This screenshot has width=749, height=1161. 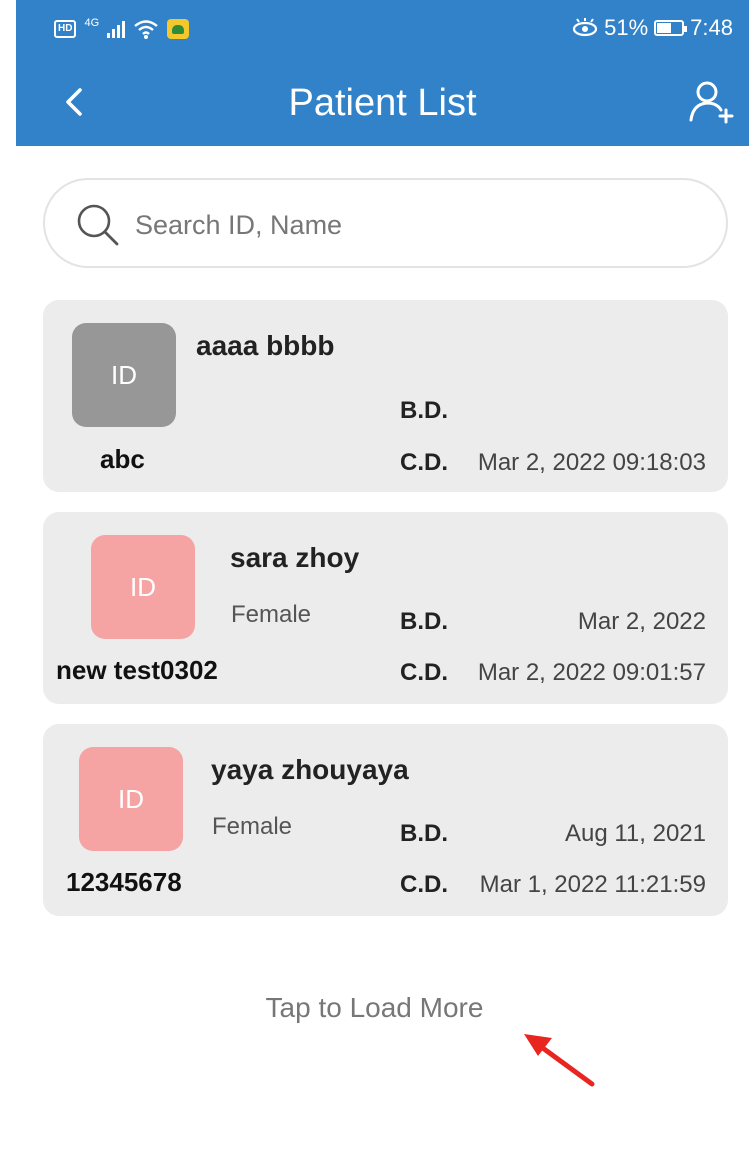 I want to click on birth-date-value: Aug 11, 2021, so click(x=635, y=833).